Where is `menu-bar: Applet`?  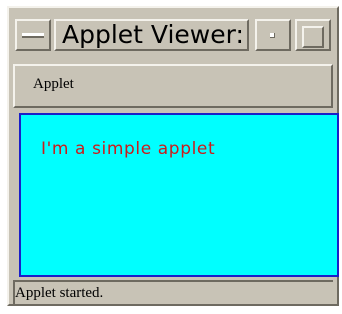 menu-bar: Applet is located at coordinates (173, 86).